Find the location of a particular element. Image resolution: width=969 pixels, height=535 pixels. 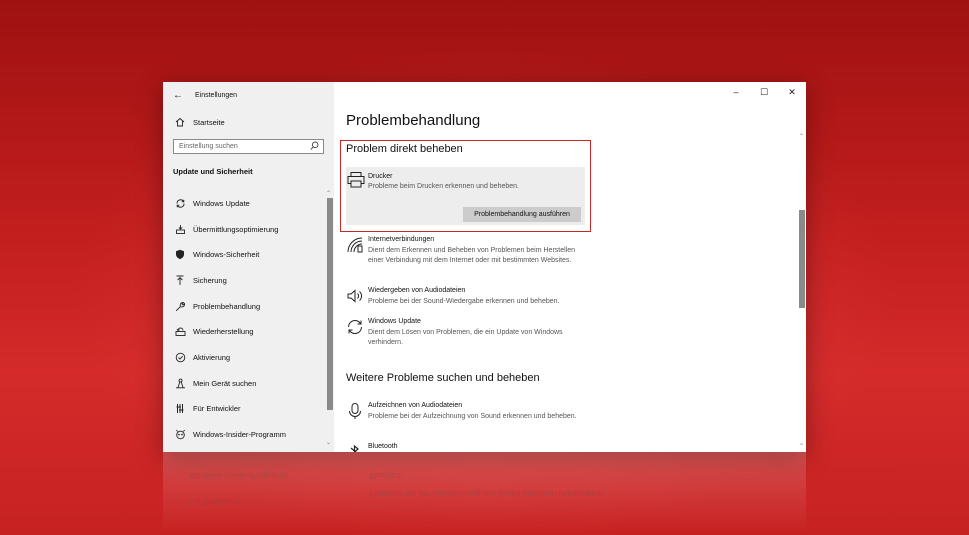

insider-icon is located at coordinates (180, 434).